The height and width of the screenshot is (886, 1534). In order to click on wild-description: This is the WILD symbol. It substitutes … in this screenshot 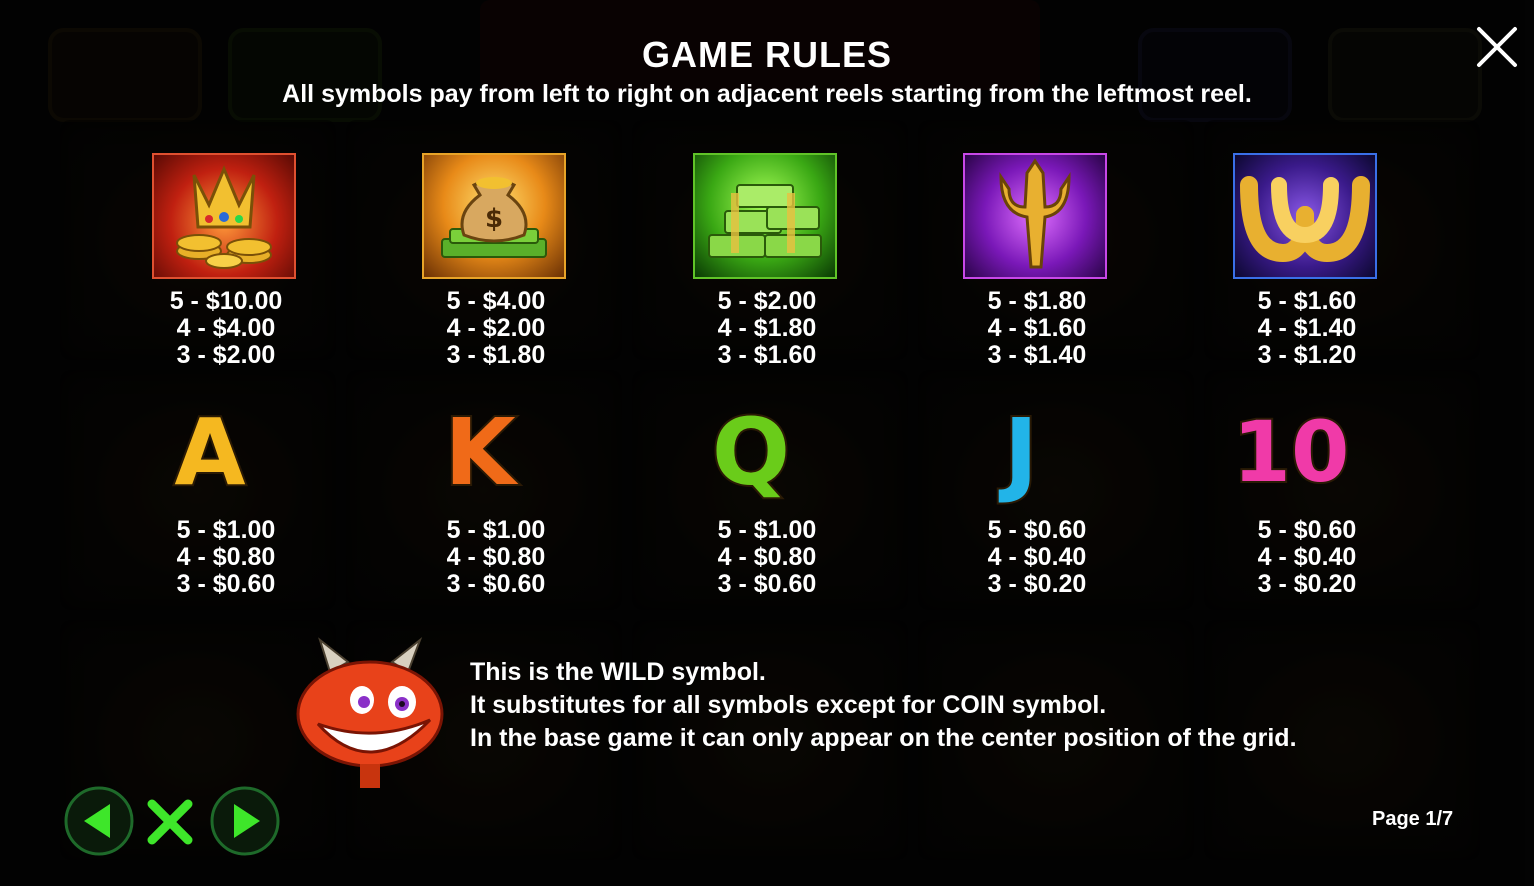, I will do `click(883, 705)`.